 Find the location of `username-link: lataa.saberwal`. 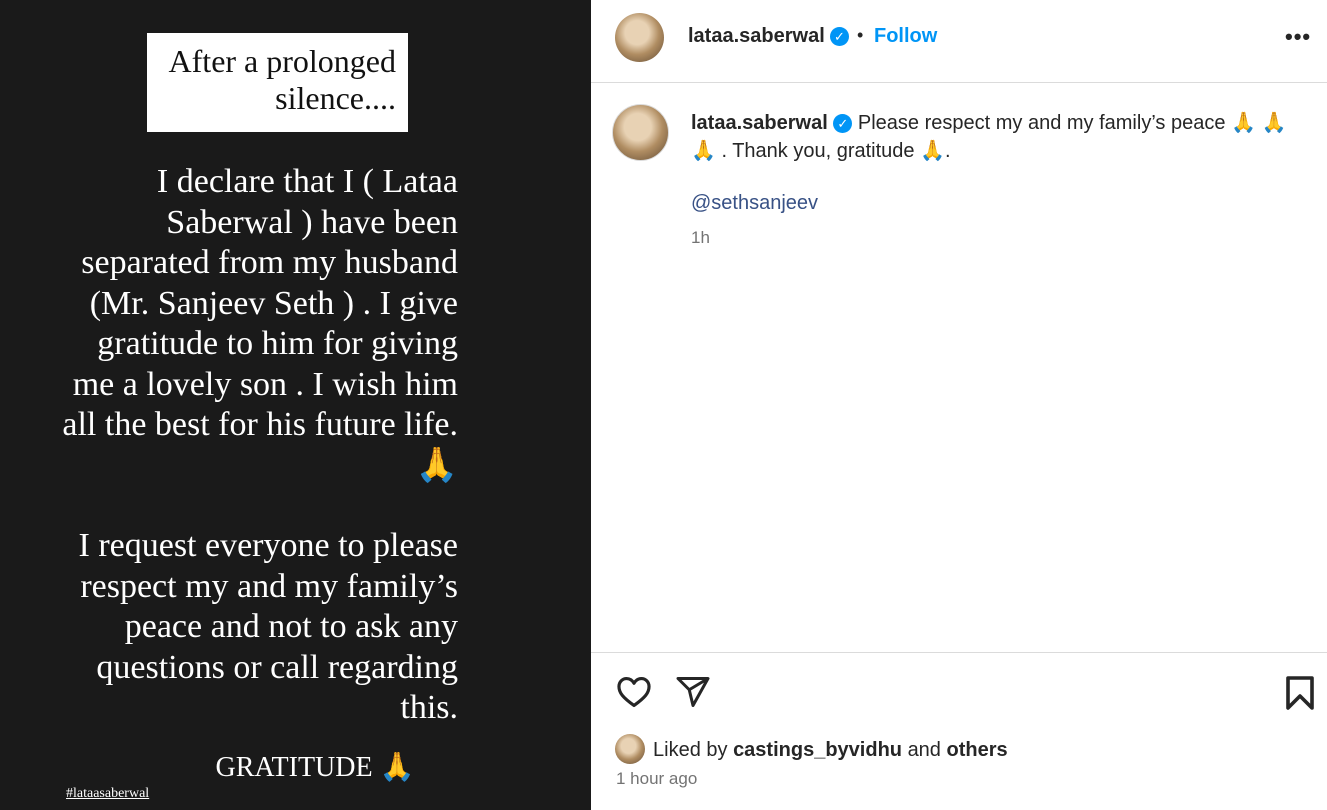

username-link: lataa.saberwal is located at coordinates (756, 36).